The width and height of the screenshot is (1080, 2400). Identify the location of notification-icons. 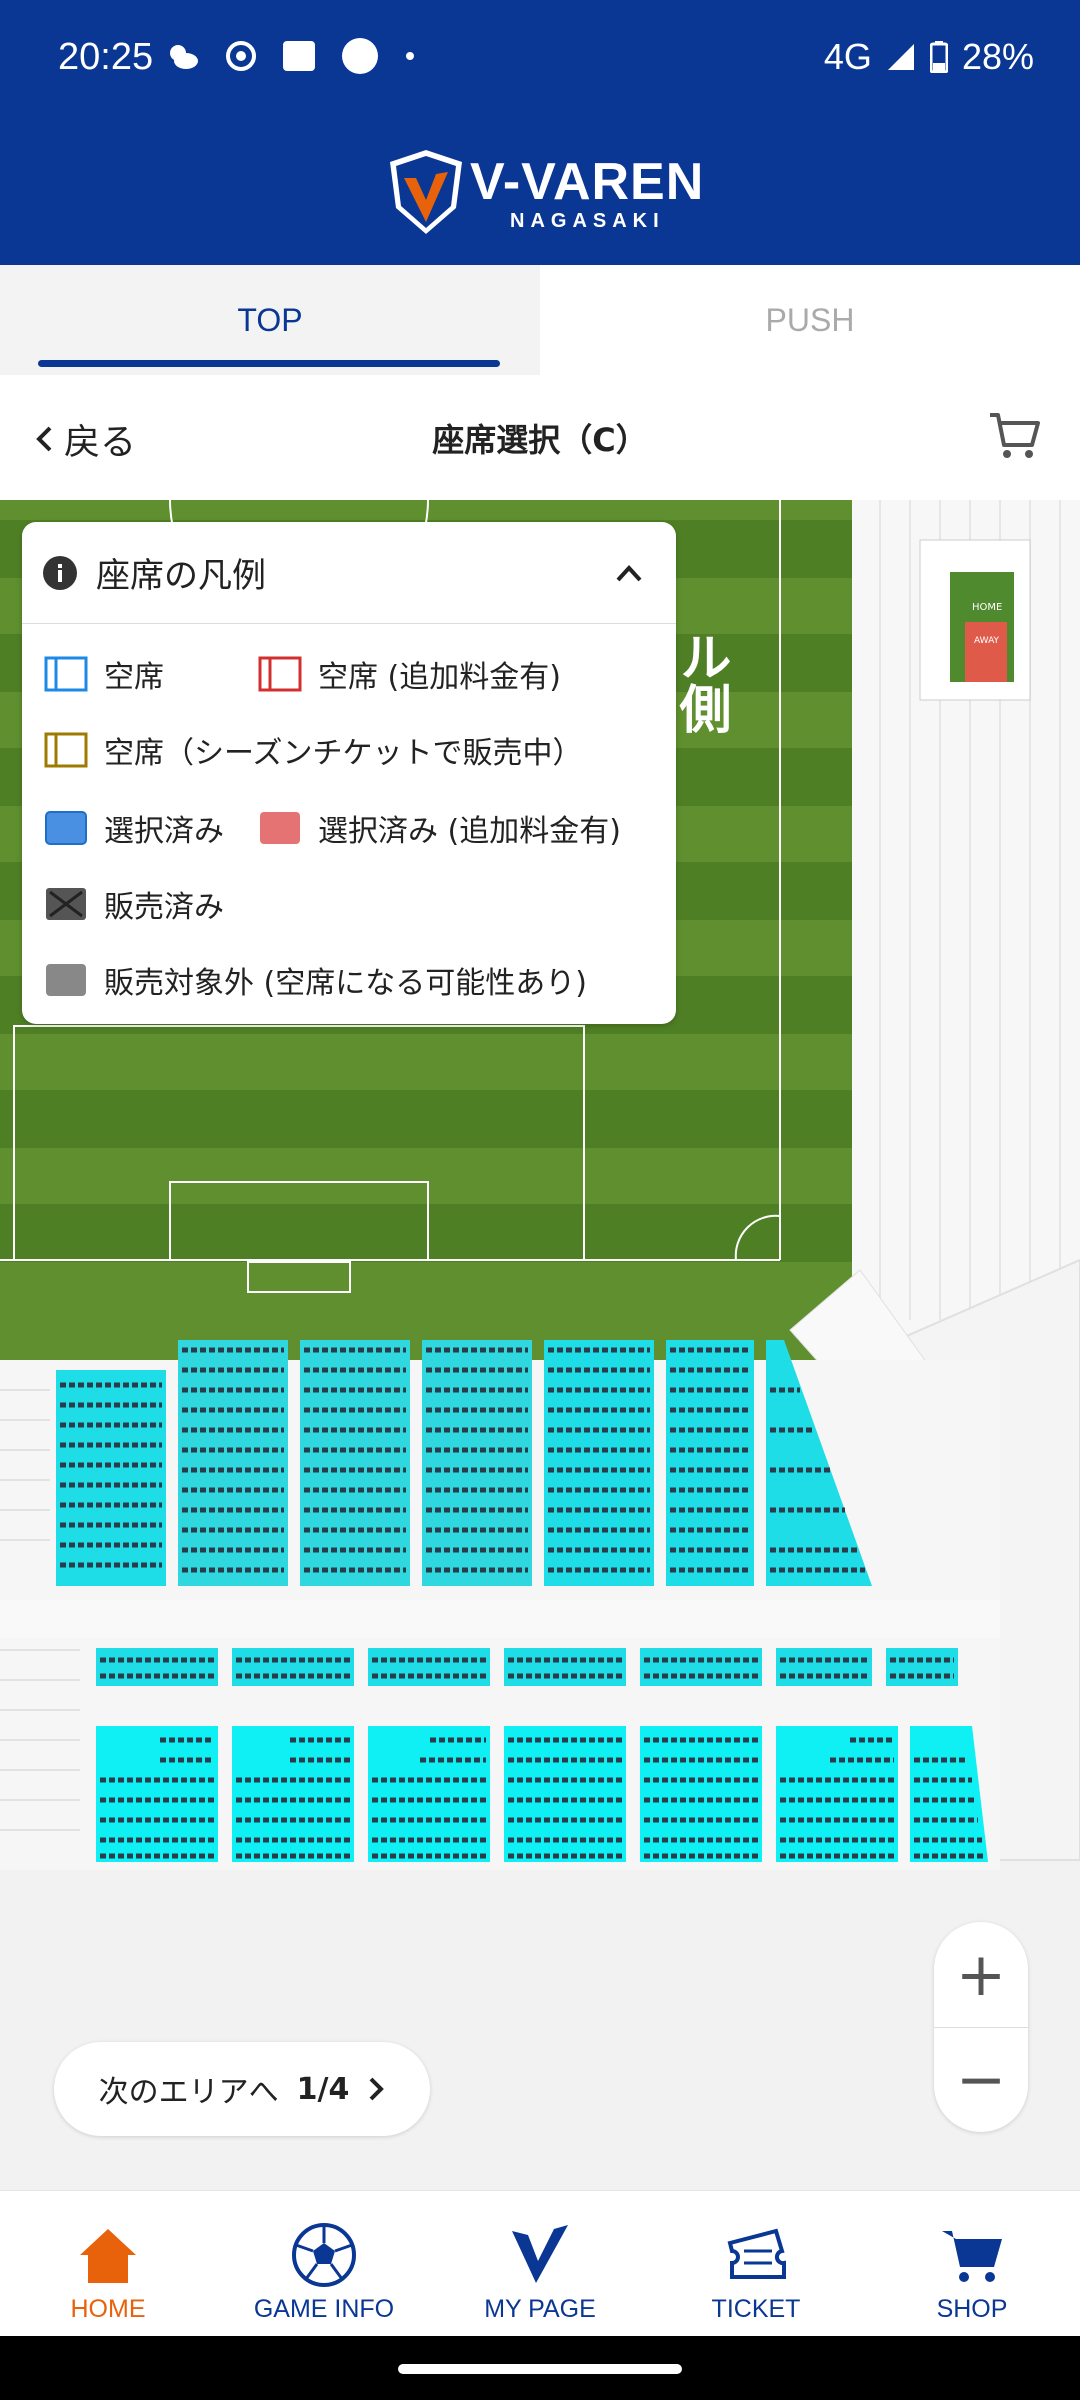
(291, 56).